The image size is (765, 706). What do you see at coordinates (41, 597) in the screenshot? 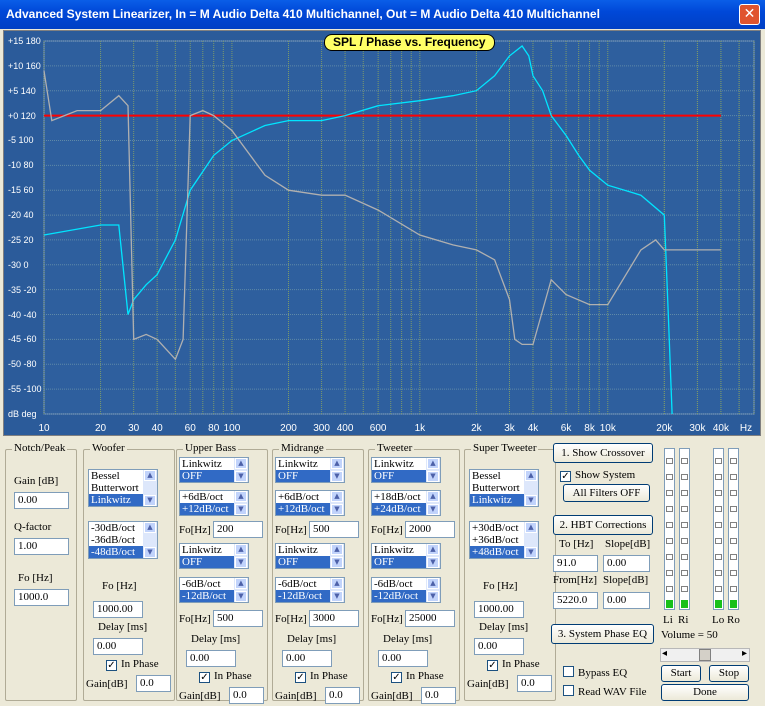
I see `notch-fo-input: 1000.0` at bounding box center [41, 597].